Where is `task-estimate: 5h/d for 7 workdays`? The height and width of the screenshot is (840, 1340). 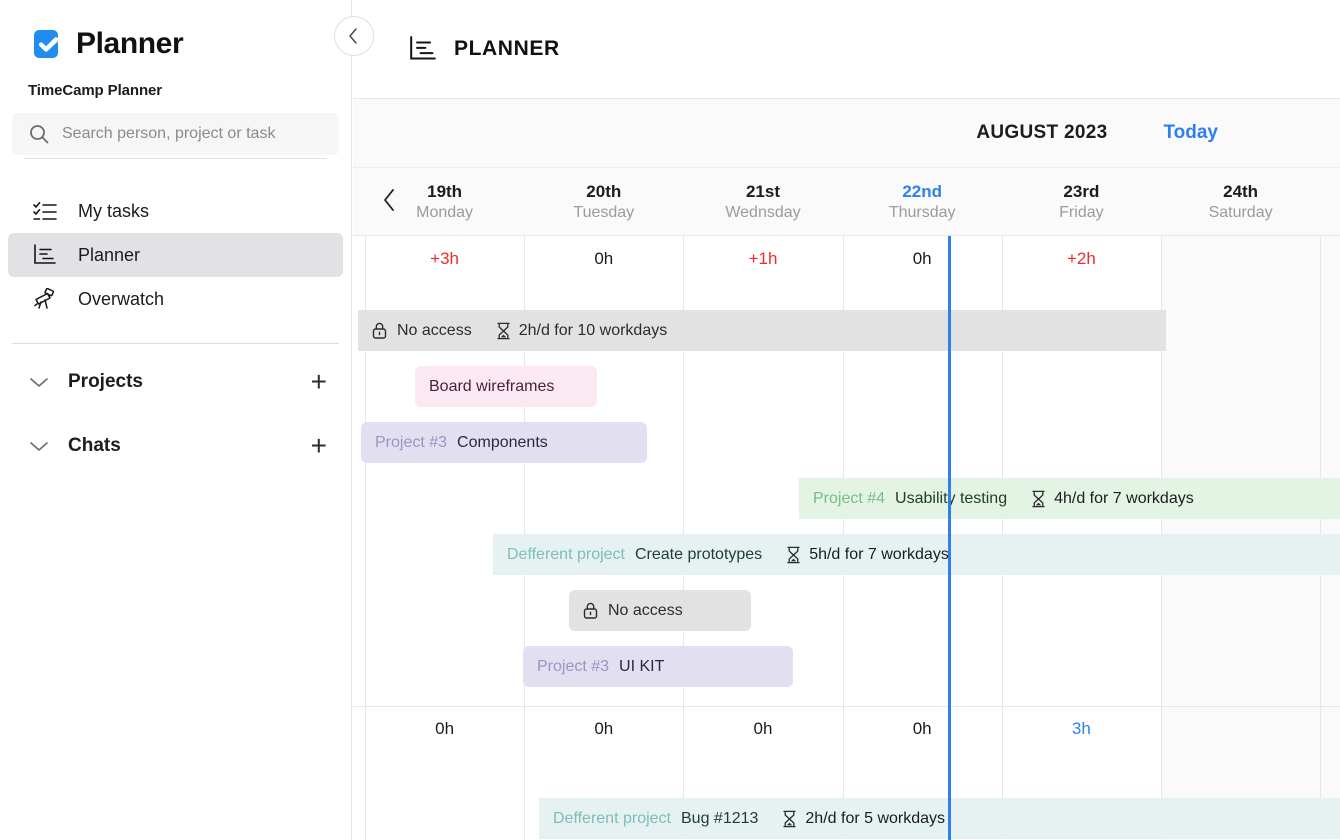 task-estimate: 5h/d for 7 workdays is located at coordinates (867, 555).